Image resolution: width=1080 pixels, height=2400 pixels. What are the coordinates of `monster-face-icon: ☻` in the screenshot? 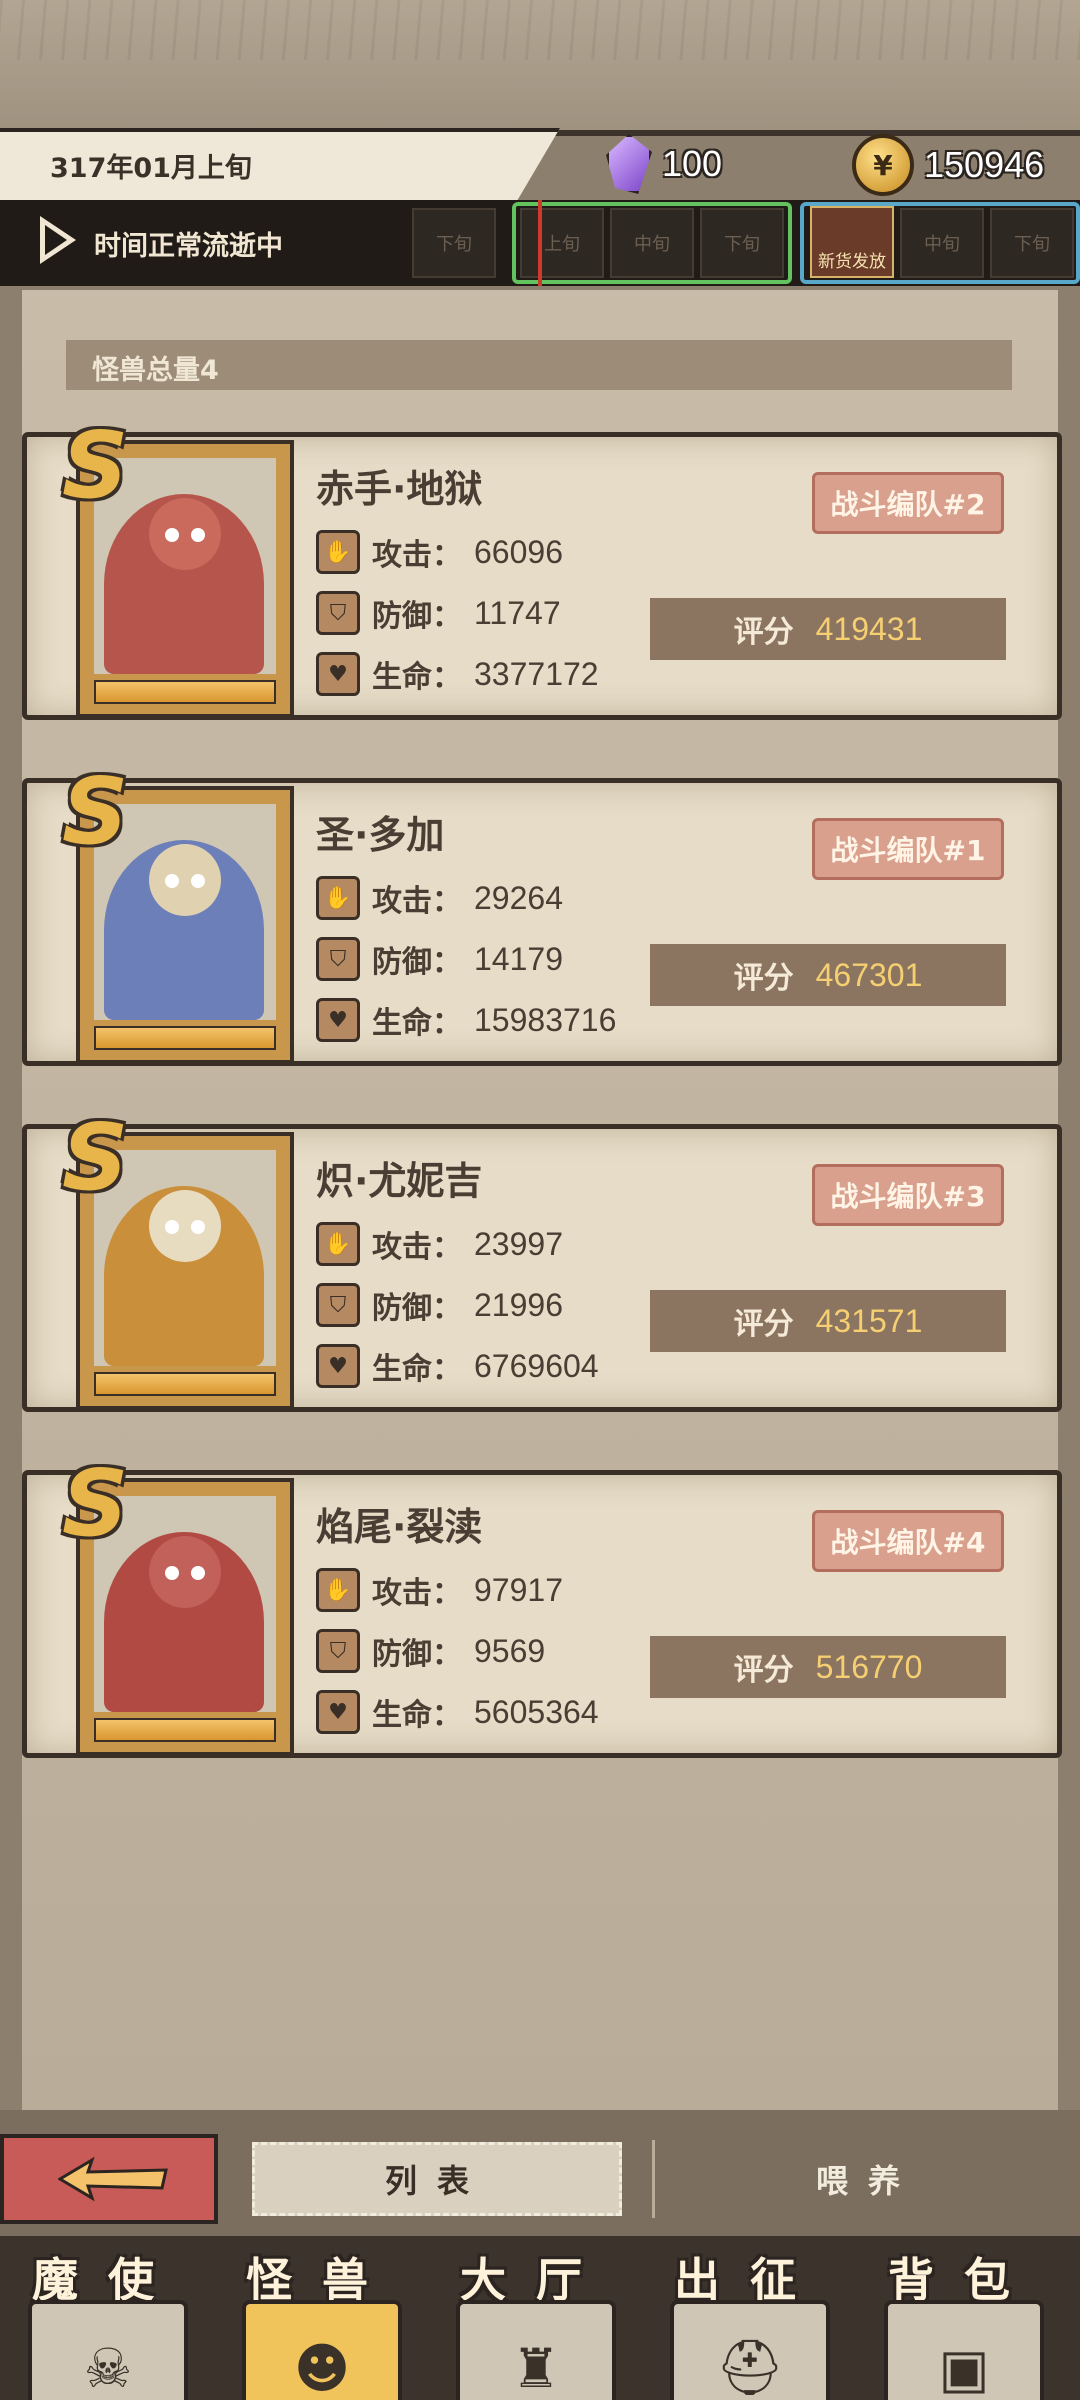 It's located at (322, 2350).